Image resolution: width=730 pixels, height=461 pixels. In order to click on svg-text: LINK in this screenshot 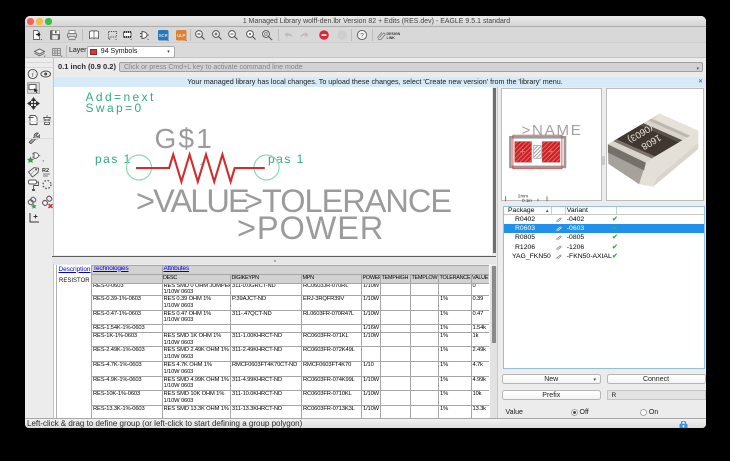, I will do `click(391, 38)`.